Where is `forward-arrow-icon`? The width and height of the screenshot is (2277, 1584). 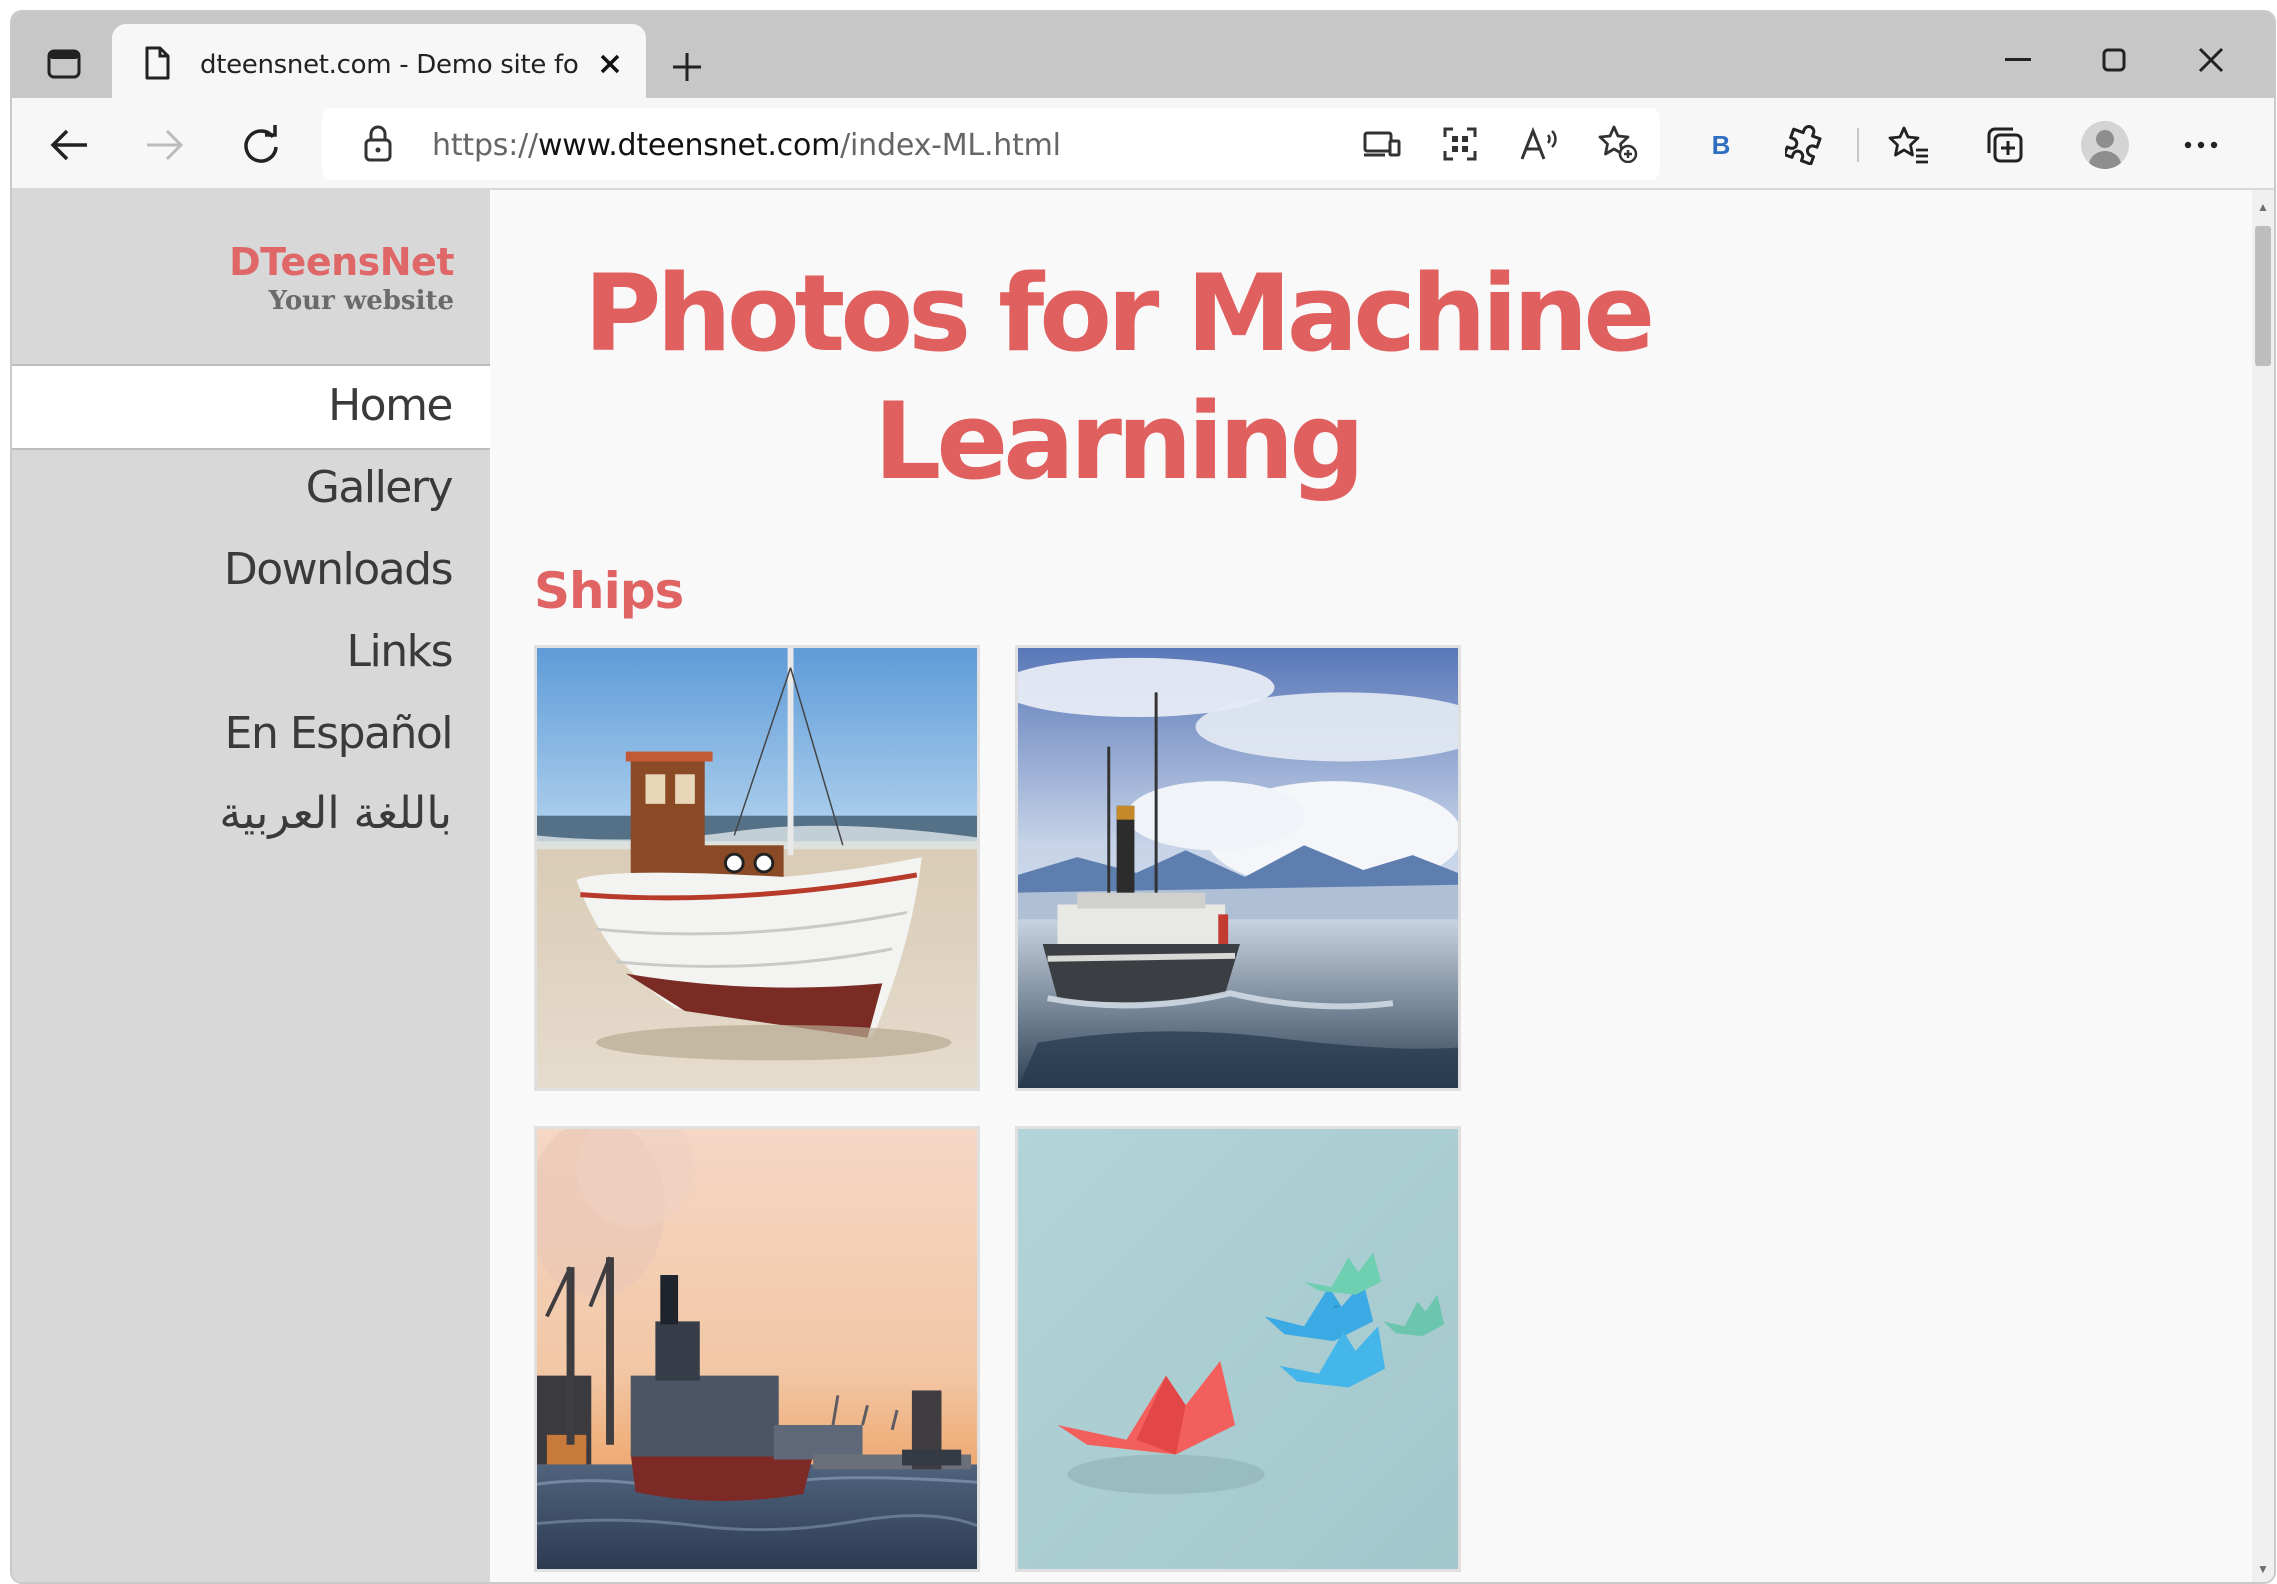
forward-arrow-icon is located at coordinates (165, 145).